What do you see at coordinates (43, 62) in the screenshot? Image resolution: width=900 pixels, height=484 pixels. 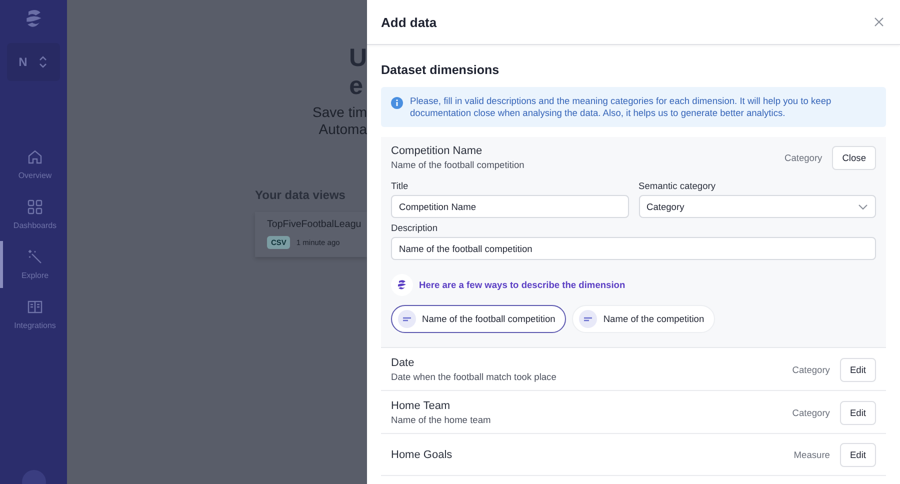 I see `updown-icon` at bounding box center [43, 62].